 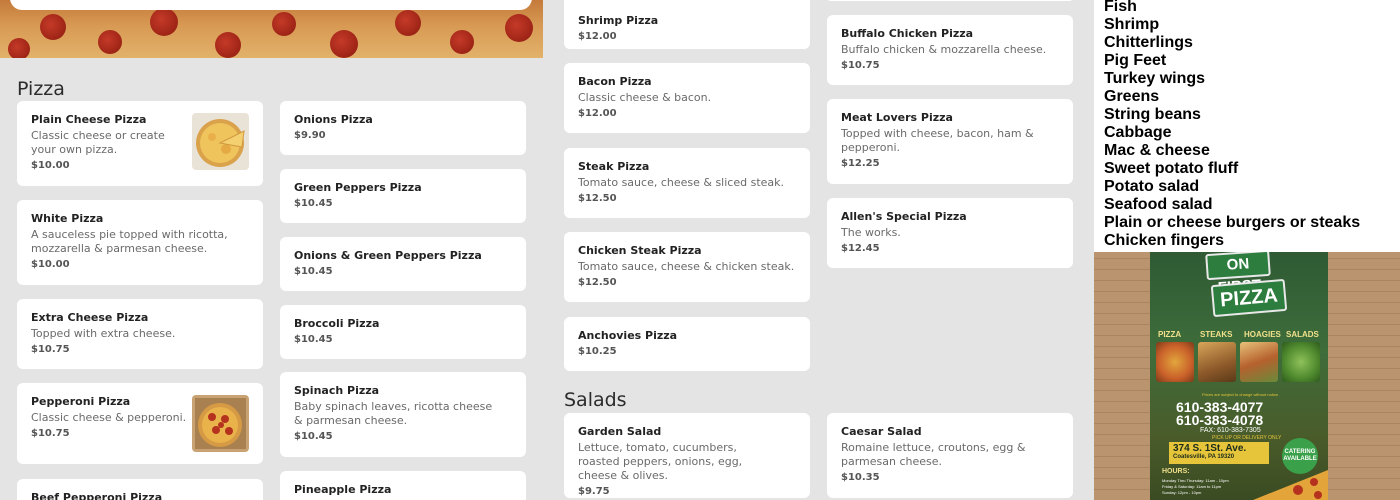 What do you see at coordinates (271, 5) in the screenshot?
I see `search-bar-edge` at bounding box center [271, 5].